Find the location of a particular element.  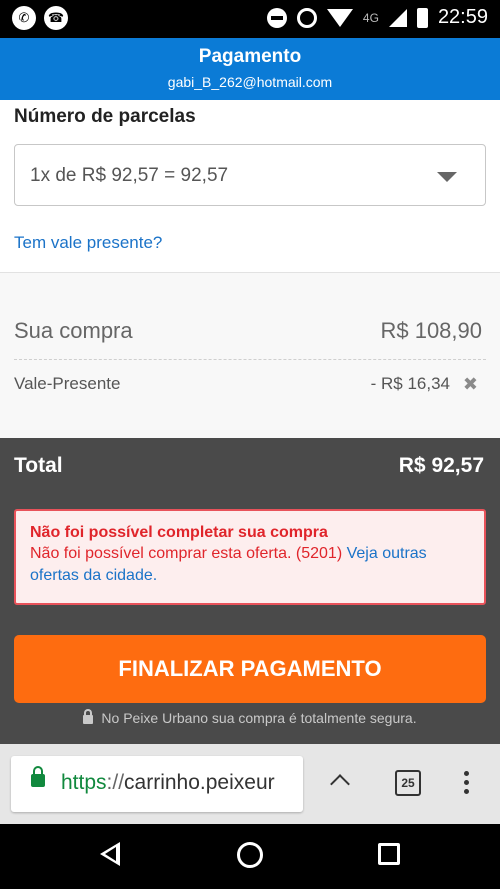

total-value: R$ 92,57 is located at coordinates (441, 465).